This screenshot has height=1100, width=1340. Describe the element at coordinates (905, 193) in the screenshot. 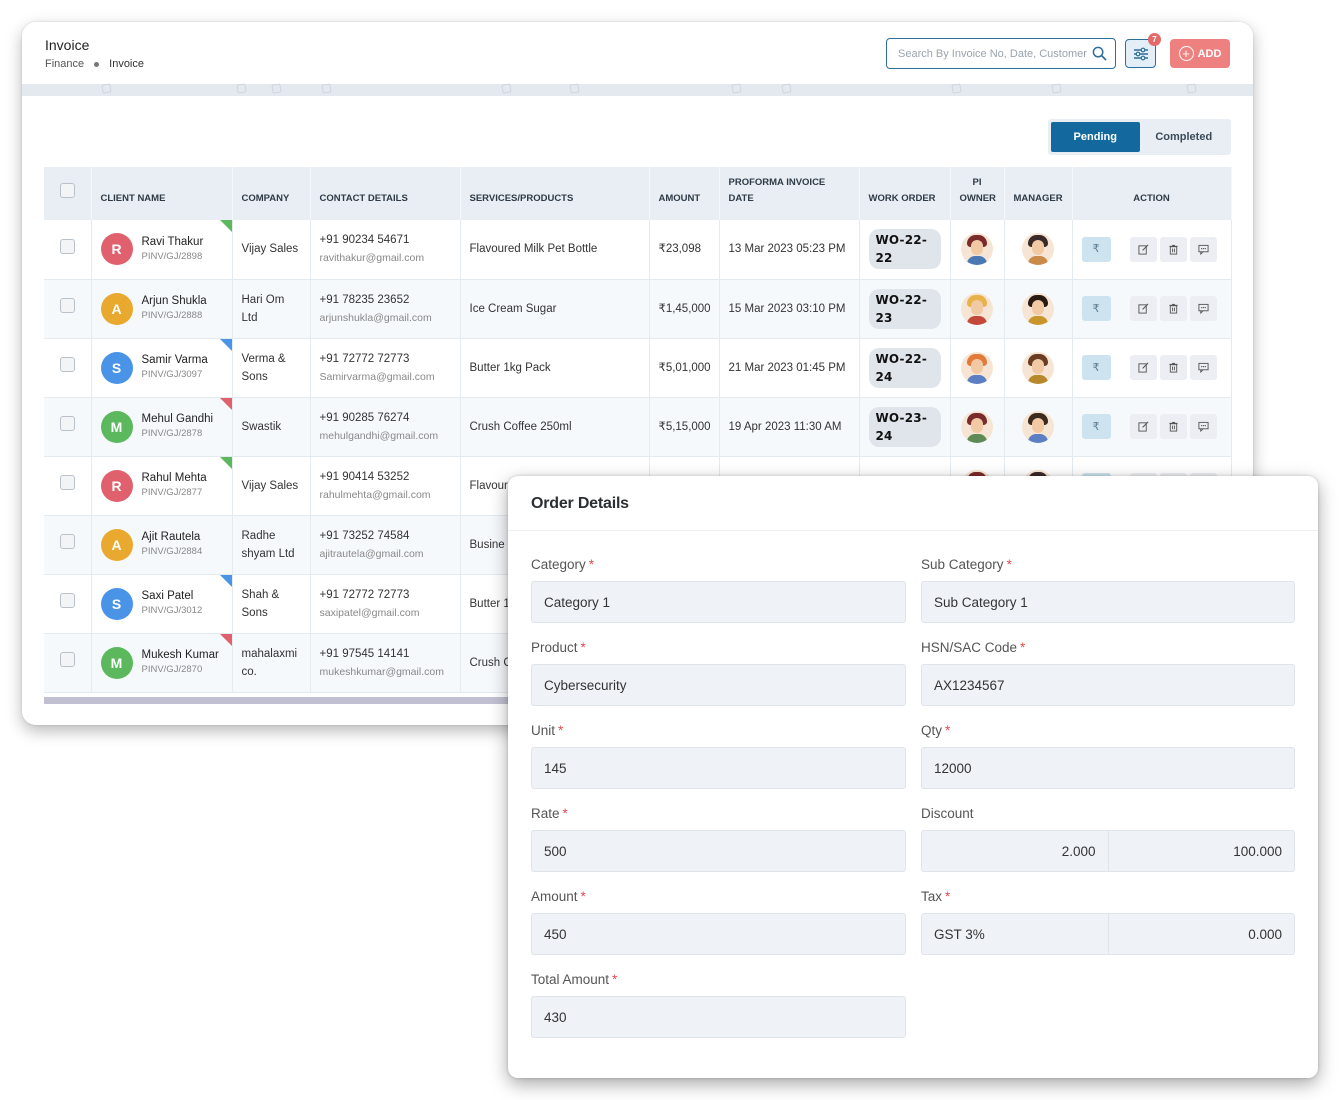

I see `column-header-work-order: WORK ORDER` at that location.